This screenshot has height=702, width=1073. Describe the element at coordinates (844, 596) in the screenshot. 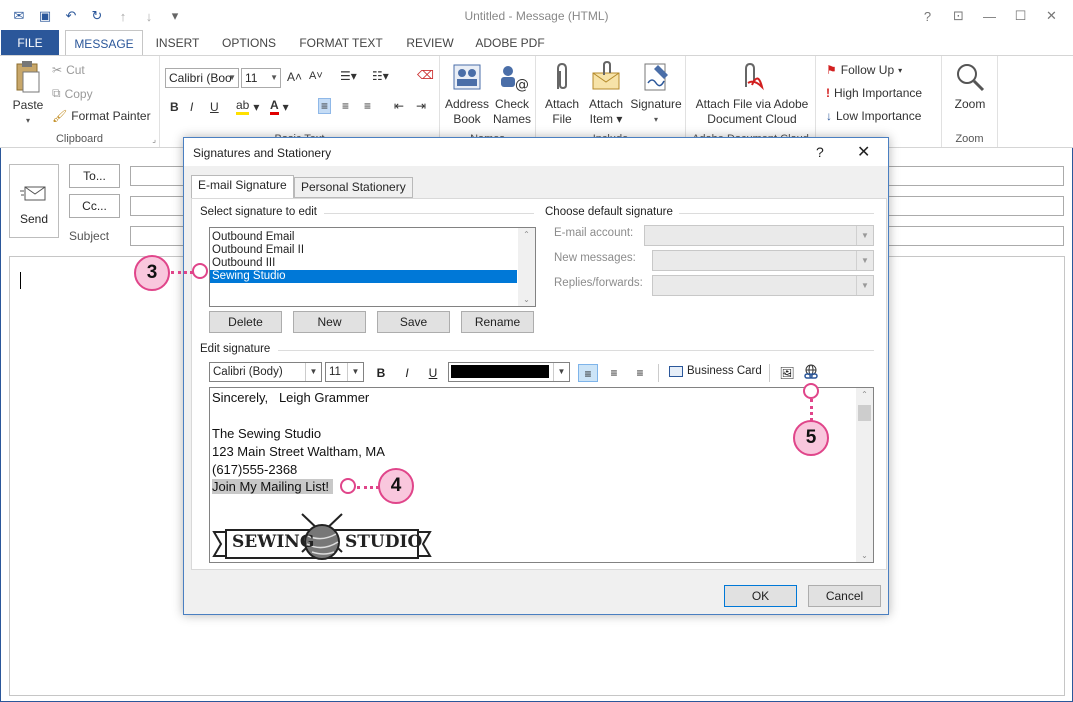

I see `cancel-button: Cancel` at that location.